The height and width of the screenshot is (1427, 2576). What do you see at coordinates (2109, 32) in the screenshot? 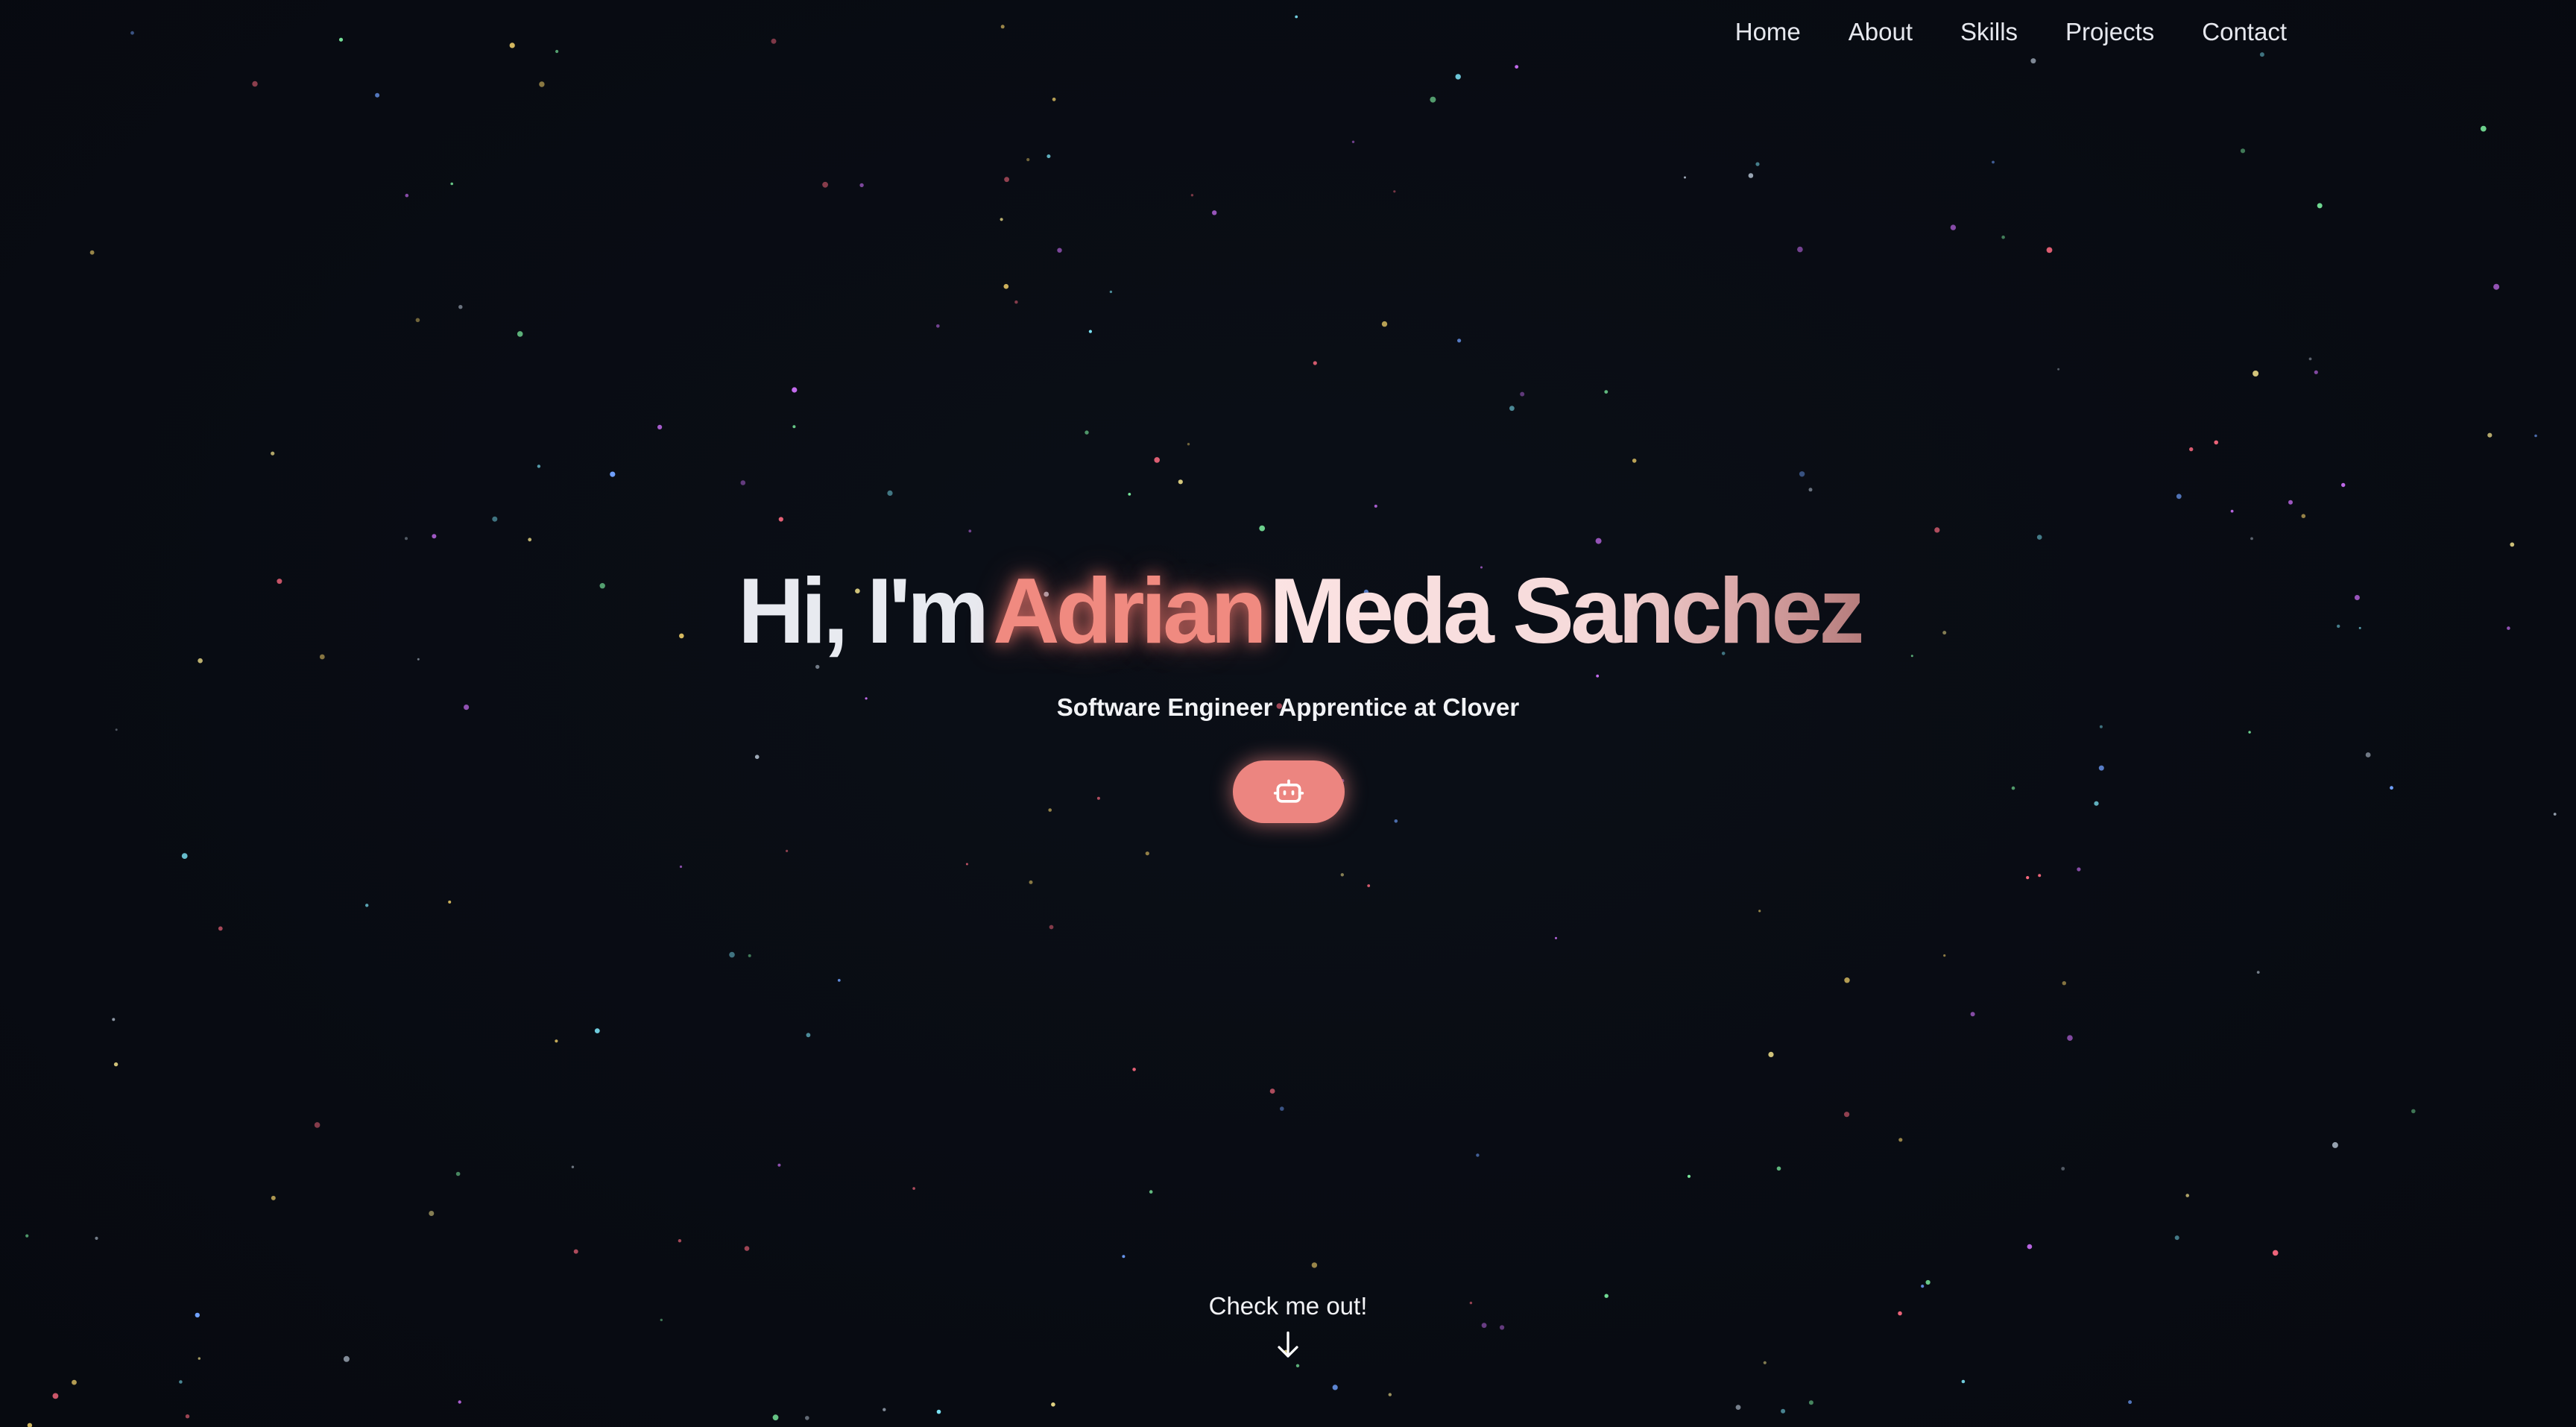
I see `nav-projects: Projects` at bounding box center [2109, 32].